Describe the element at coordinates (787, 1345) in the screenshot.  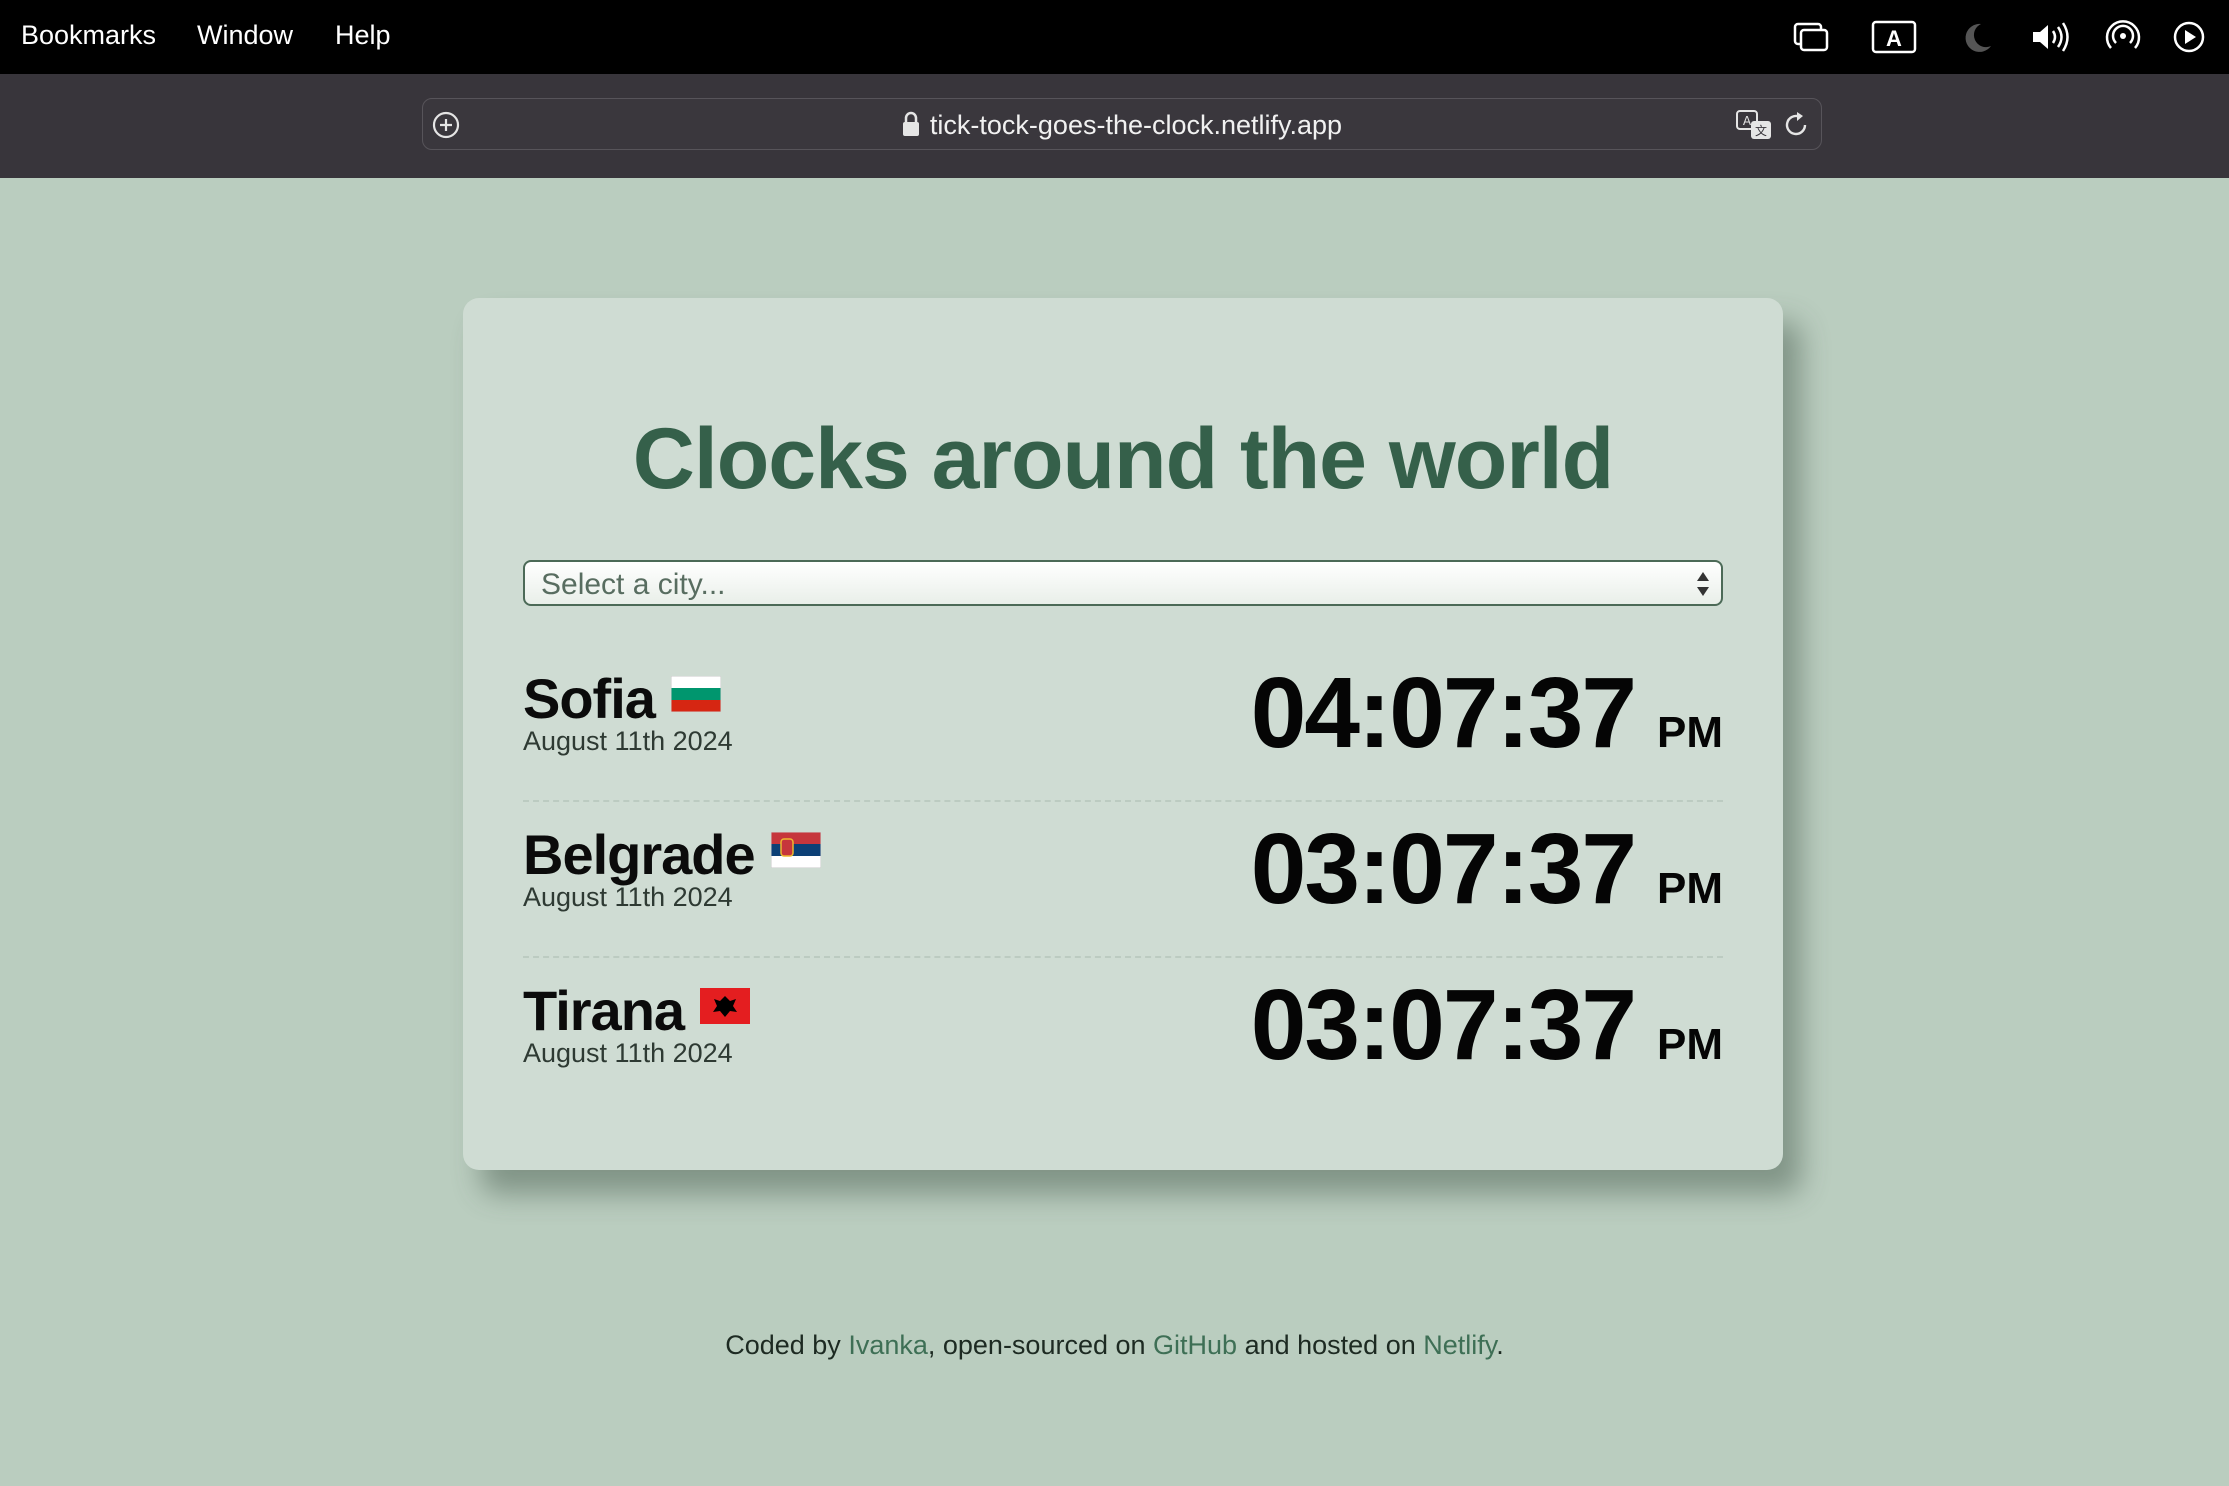
I see `footer-prefix: Coded by` at that location.